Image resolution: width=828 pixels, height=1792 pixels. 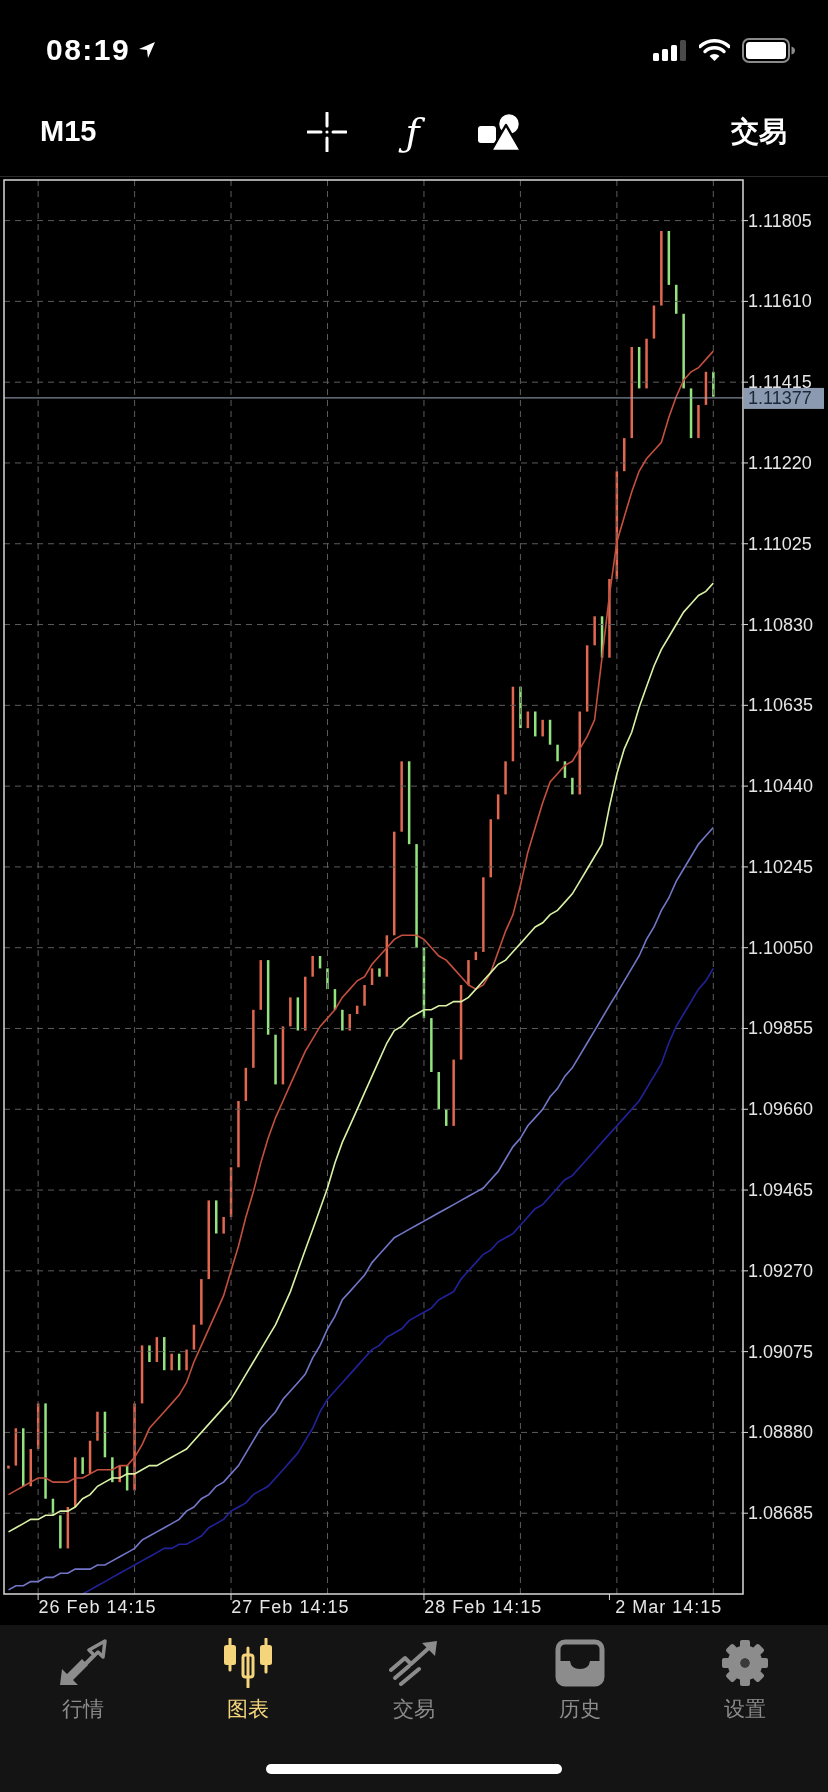 I want to click on price-axis-label: 1.09075, so click(x=781, y=1351).